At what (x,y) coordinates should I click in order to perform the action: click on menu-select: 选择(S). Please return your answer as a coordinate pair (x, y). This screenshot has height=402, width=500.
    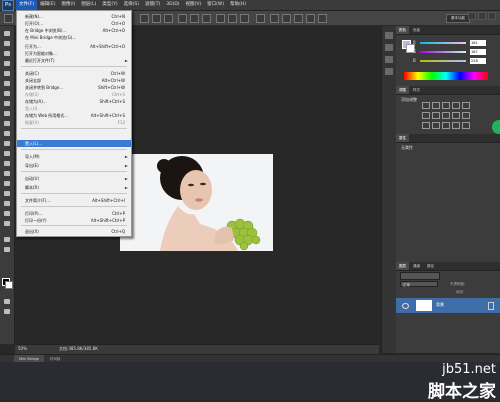
    Looking at the image, I should click on (131, 5).